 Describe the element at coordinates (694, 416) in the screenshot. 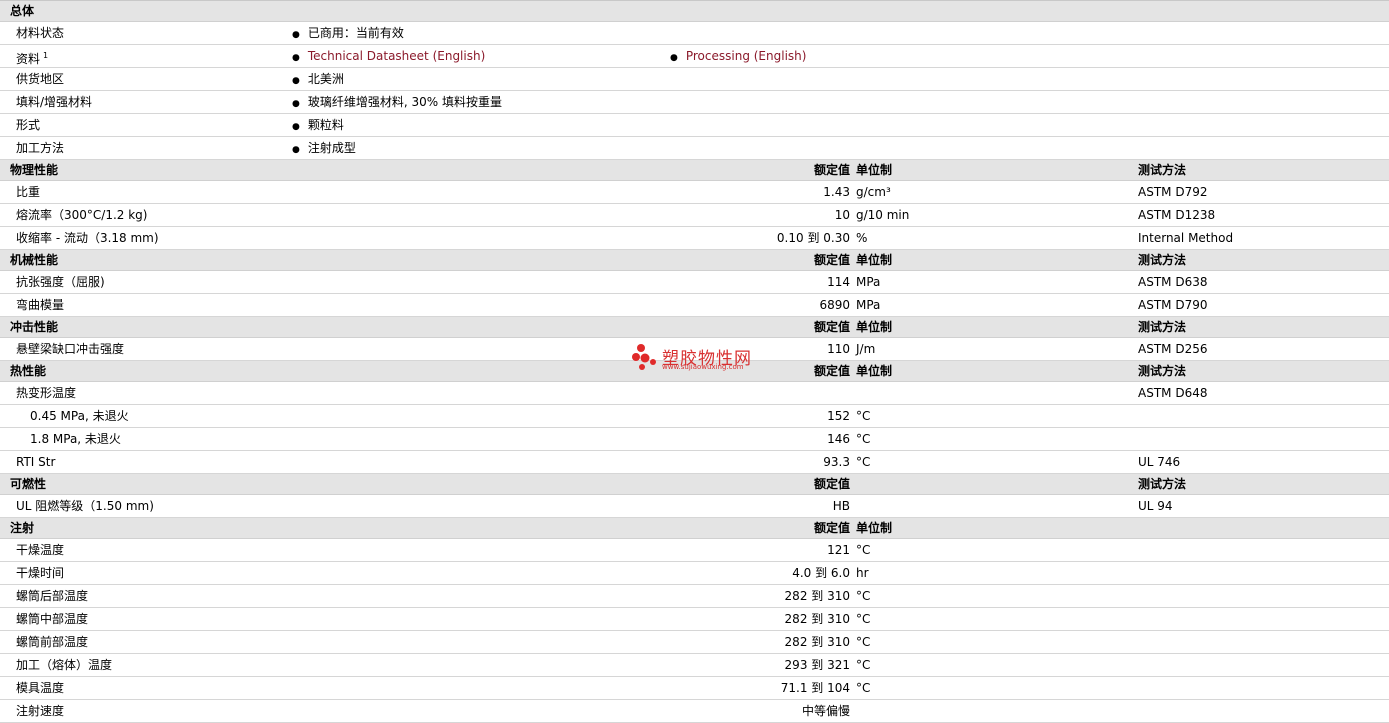

I see `property-row: 0.45 MPa, 未退火 152 °C` at that location.